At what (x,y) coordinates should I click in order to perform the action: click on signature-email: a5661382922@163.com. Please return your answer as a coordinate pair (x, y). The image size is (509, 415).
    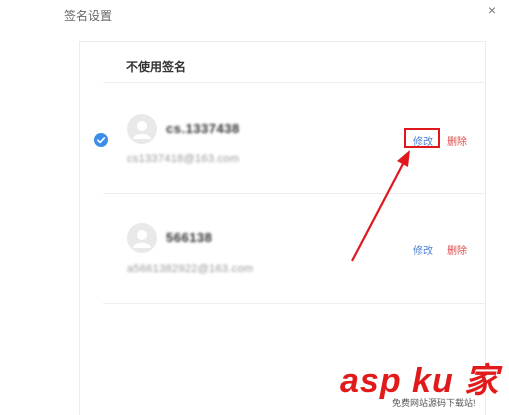
    Looking at the image, I should click on (190, 269).